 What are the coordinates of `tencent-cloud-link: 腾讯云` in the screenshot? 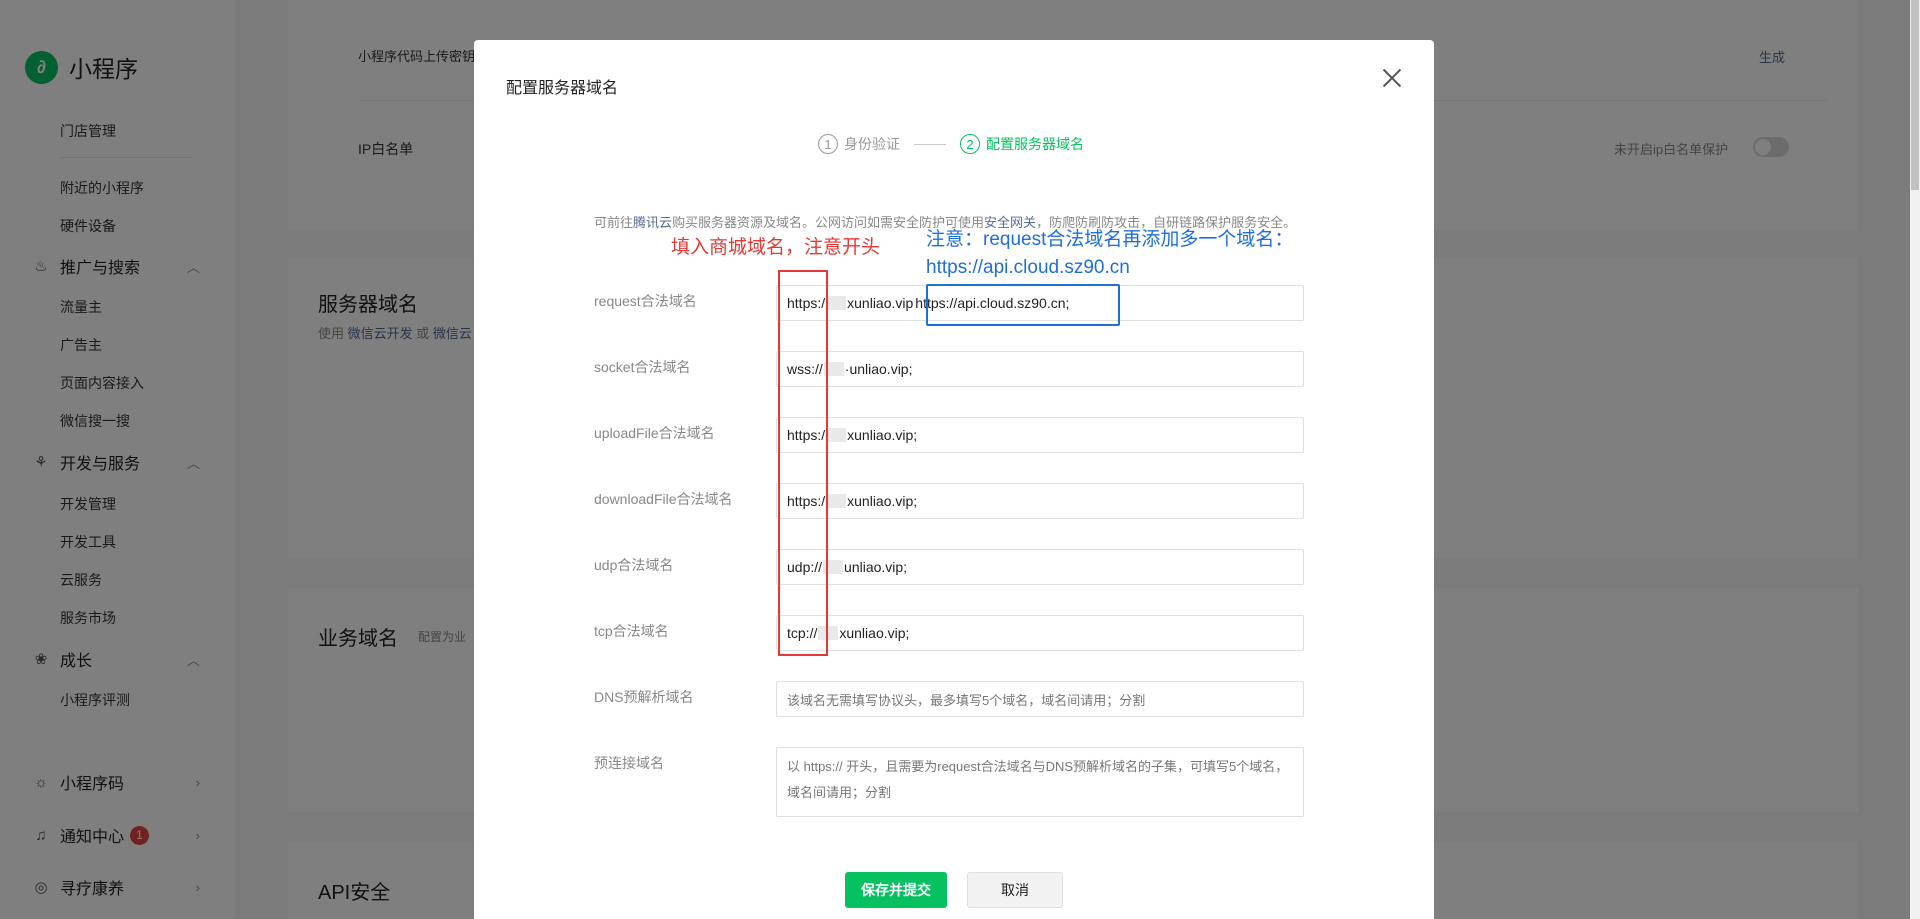 It's located at (652, 222).